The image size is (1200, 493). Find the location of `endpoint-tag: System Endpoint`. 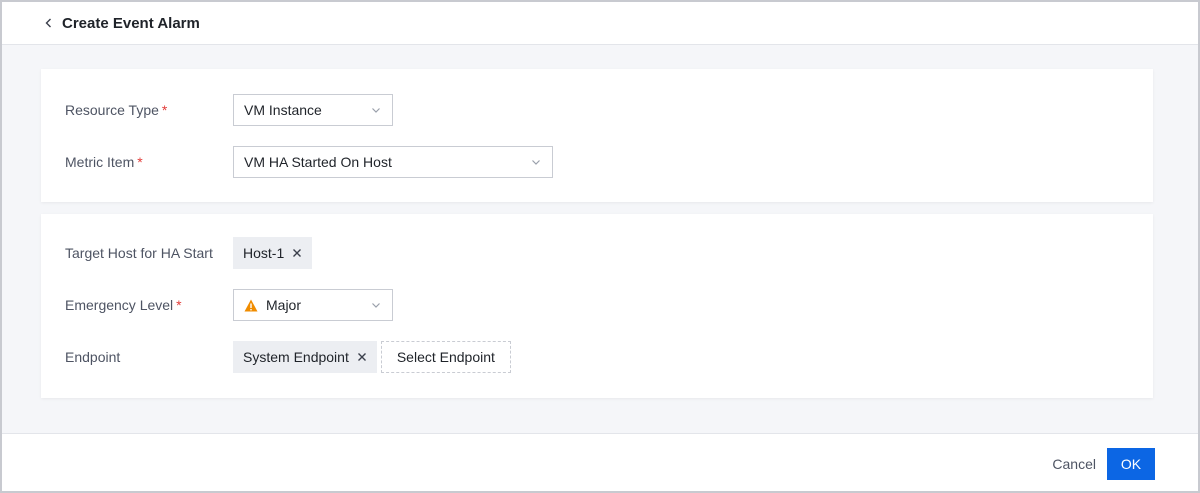

endpoint-tag: System Endpoint is located at coordinates (305, 357).